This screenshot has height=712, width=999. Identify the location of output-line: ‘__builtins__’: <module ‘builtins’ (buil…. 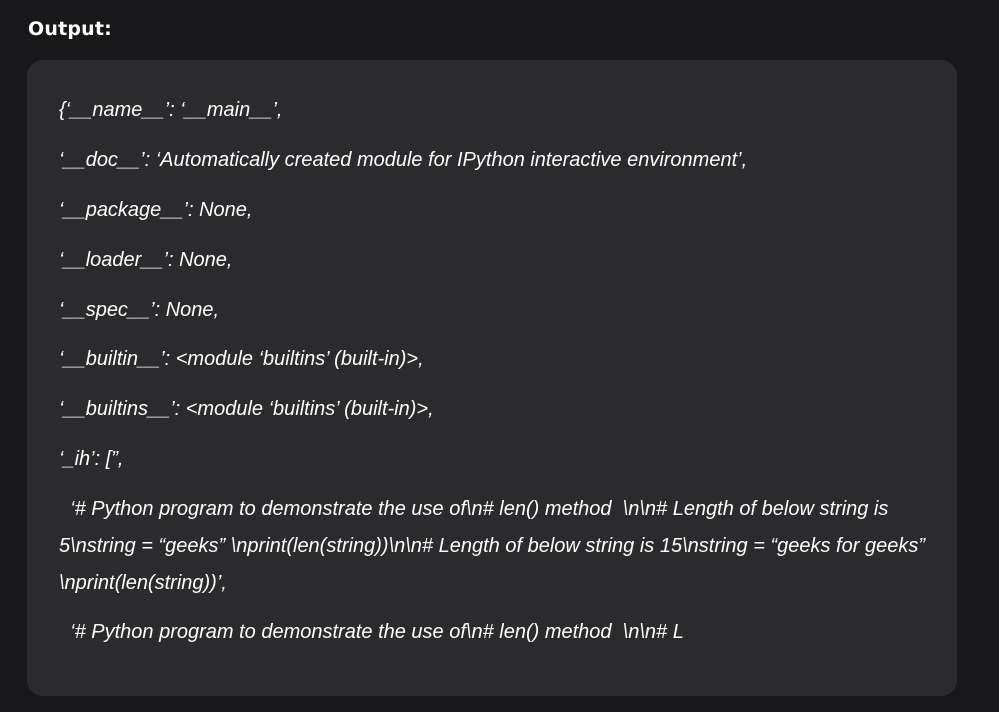
(246, 409).